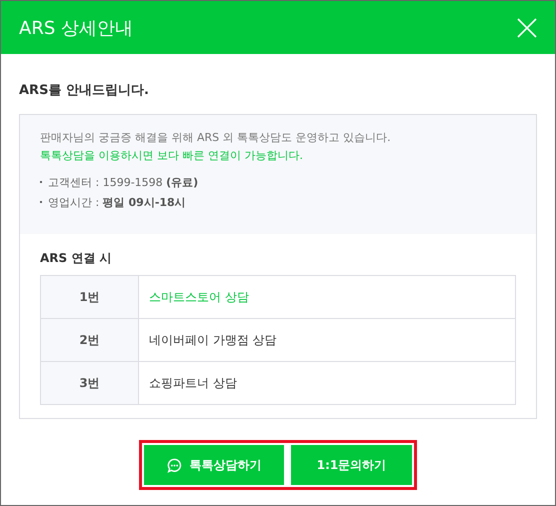 The image size is (556, 506). What do you see at coordinates (174, 465) in the screenshot?
I see `chat-bubble-icon` at bounding box center [174, 465].